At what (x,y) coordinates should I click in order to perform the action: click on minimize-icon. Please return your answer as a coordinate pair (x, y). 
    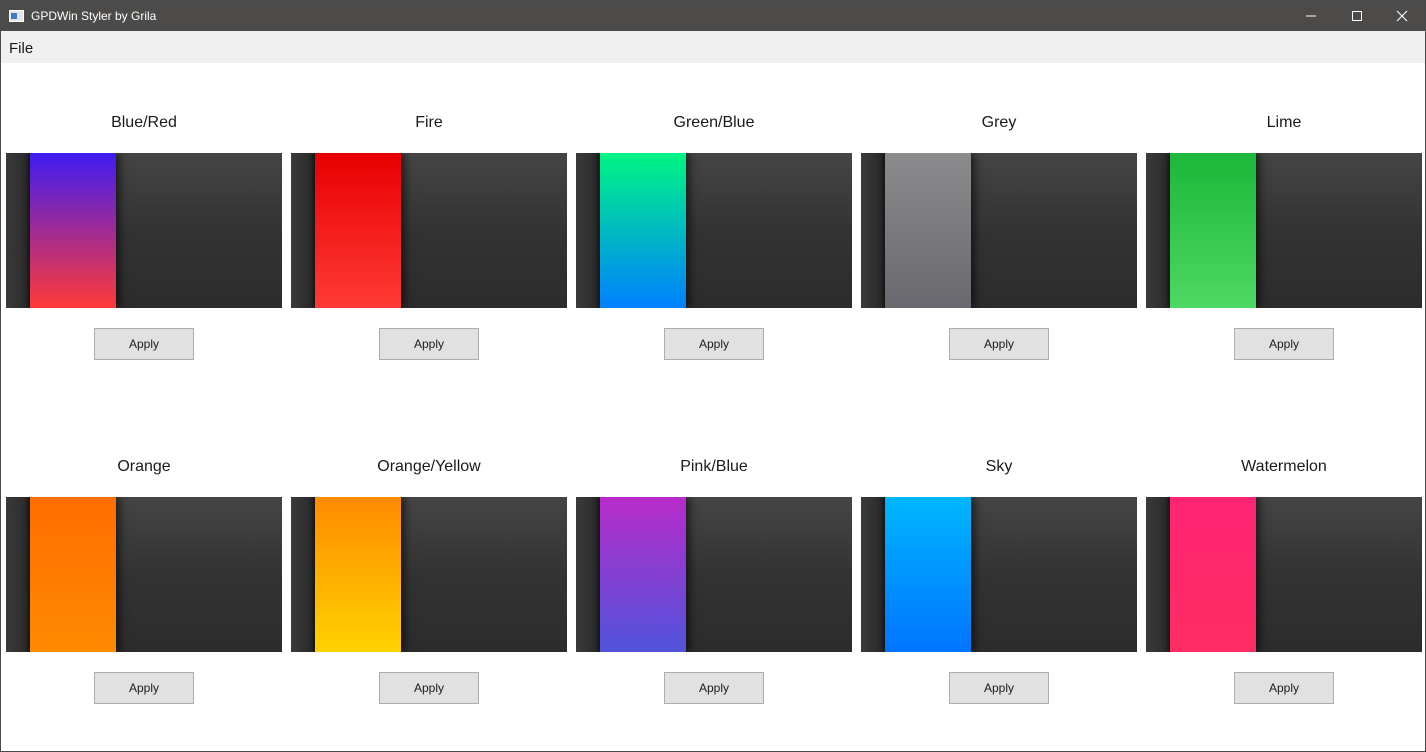
    Looking at the image, I should click on (1311, 16).